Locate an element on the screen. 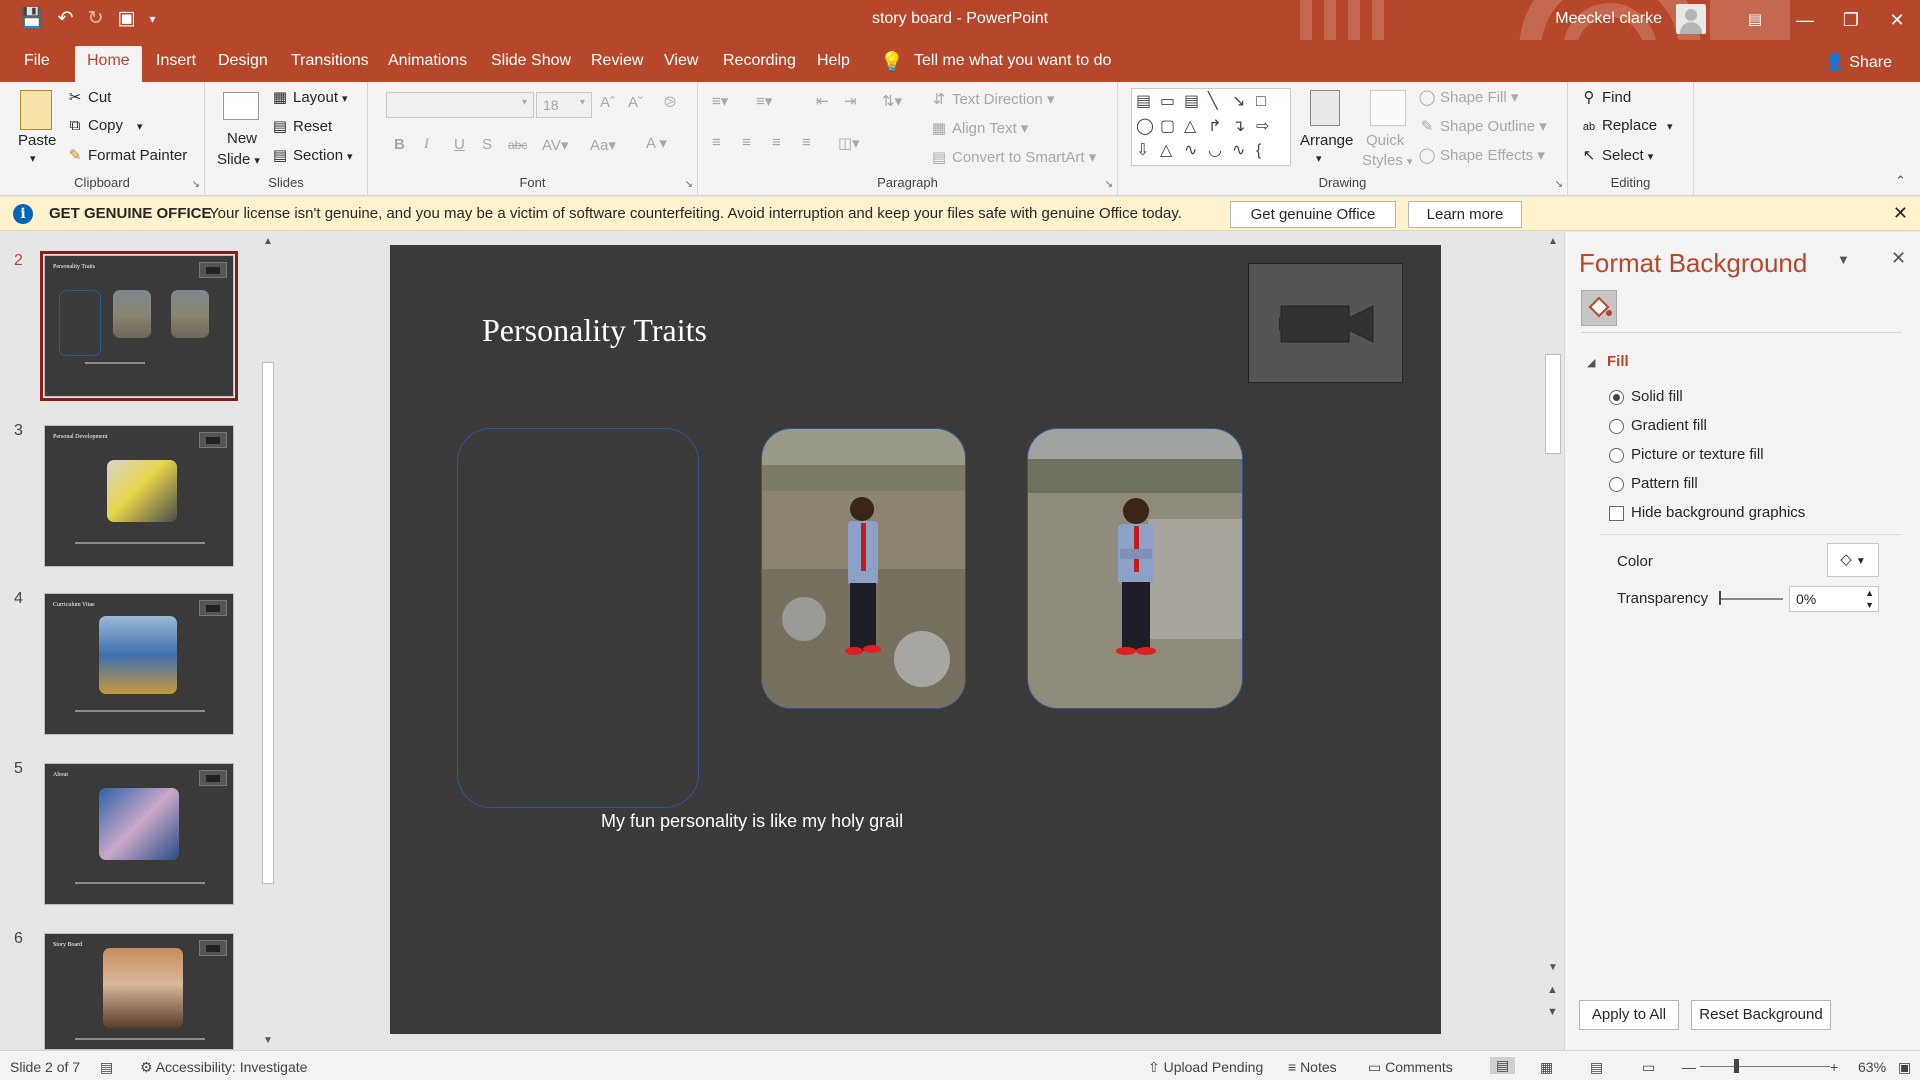 Image resolution: width=1920 pixels, height=1080 pixels. increase-font-icon: Aˆ is located at coordinates (607, 102).